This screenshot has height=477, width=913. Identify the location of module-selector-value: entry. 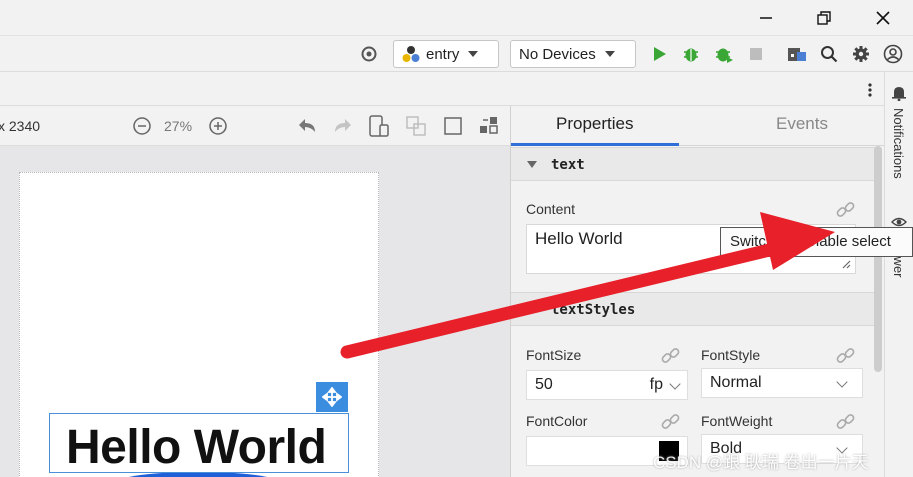
(443, 54).